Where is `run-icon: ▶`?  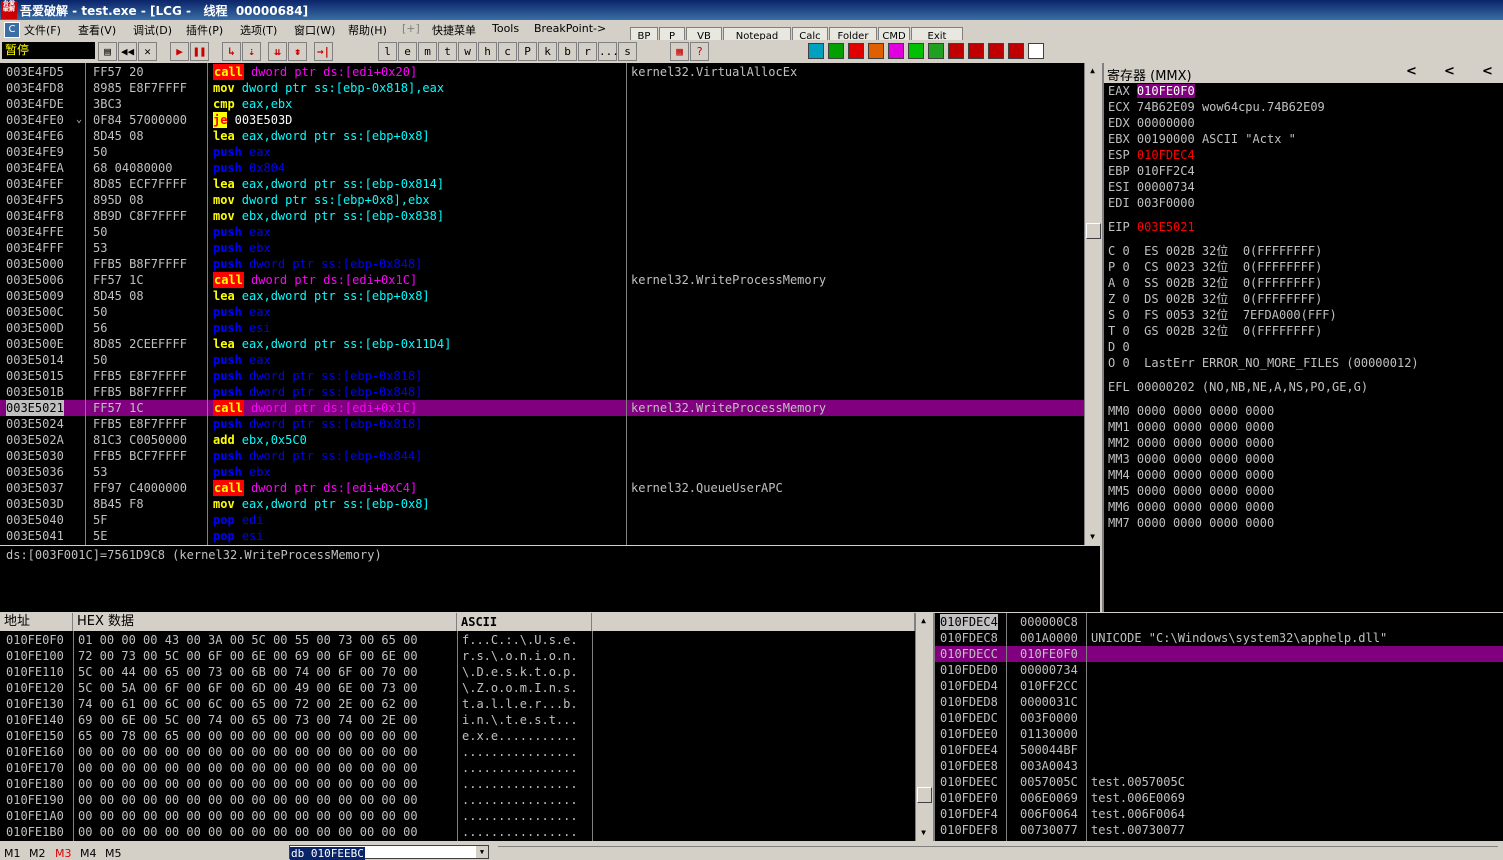
run-icon: ▶ is located at coordinates (179, 51).